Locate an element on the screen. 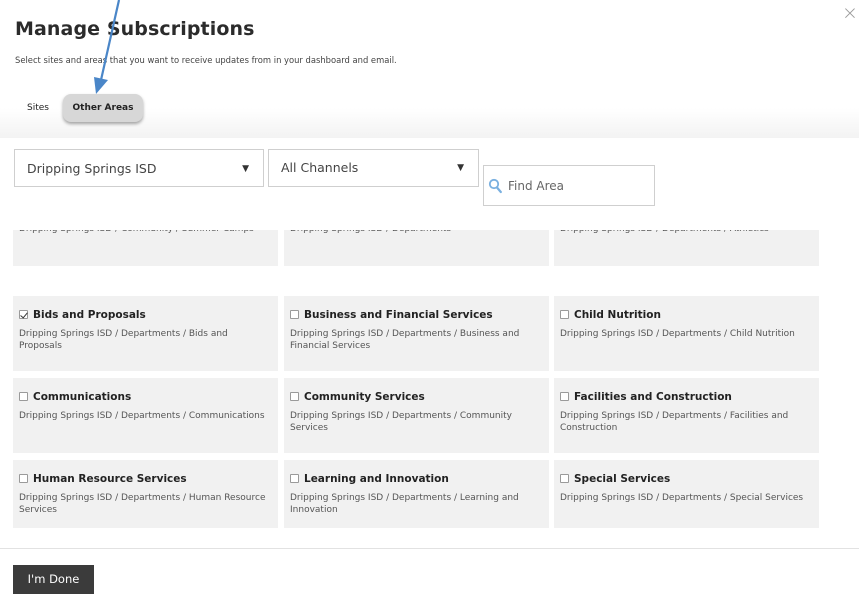  area-title: Child Nutrition is located at coordinates (610, 315).